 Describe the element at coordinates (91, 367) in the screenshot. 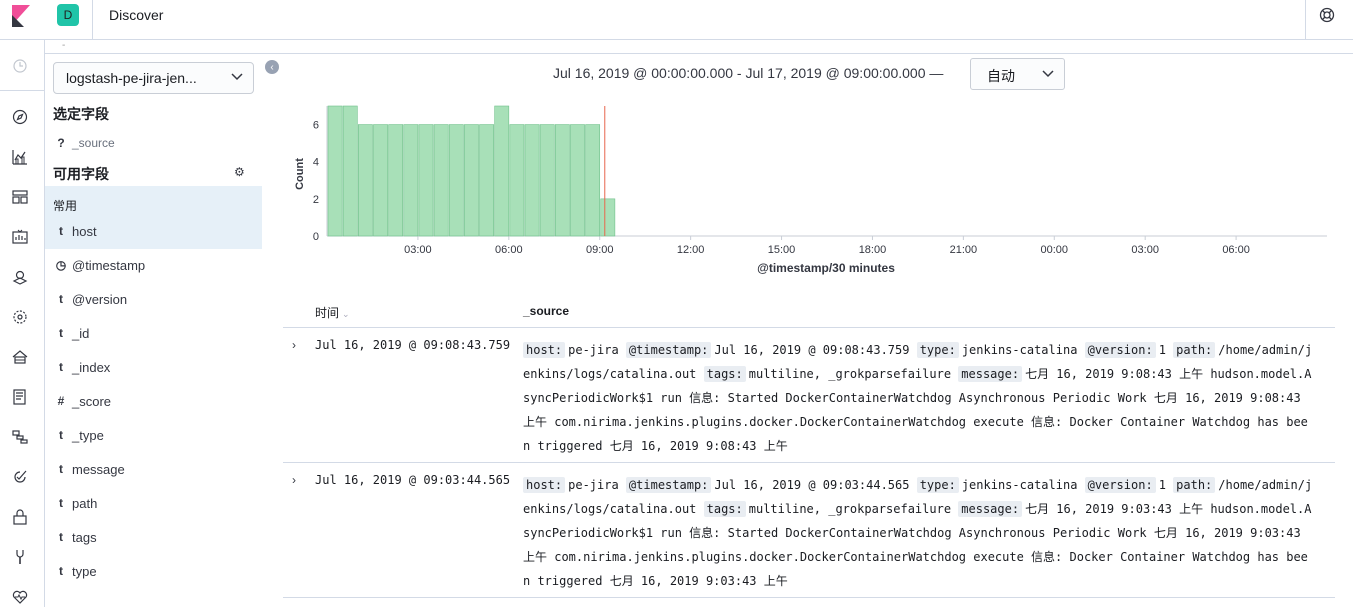

I see `field-name: _index` at that location.